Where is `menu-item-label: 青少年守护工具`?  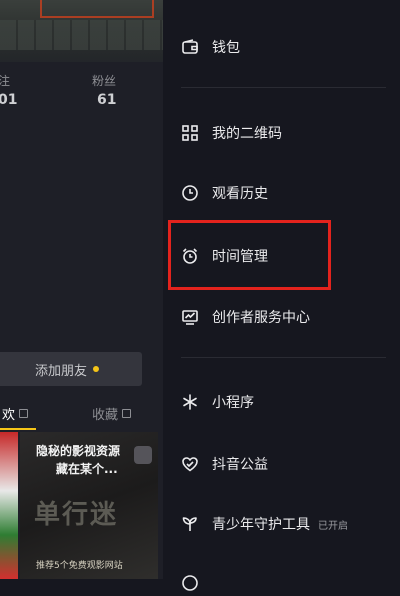 menu-item-label: 青少年守护工具 is located at coordinates (261, 525).